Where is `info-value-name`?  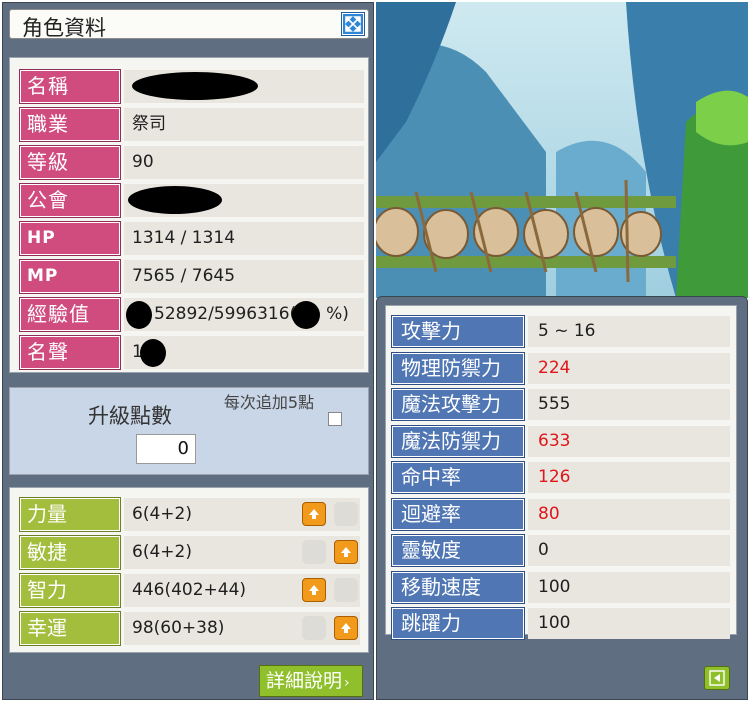 info-value-name is located at coordinates (244, 86).